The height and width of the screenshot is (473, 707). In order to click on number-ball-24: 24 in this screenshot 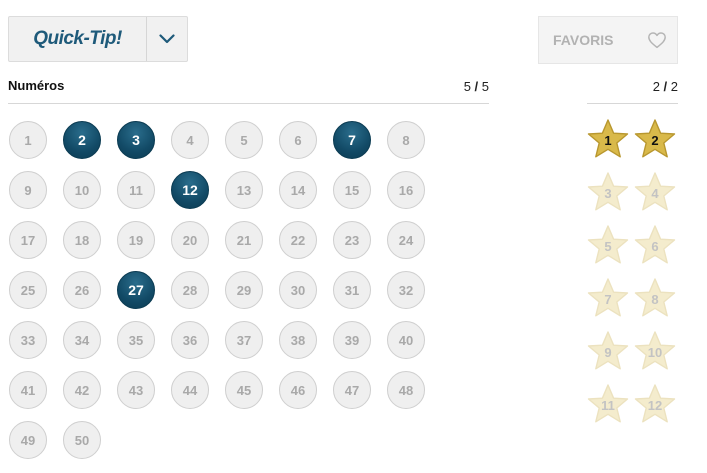, I will do `click(406, 240)`.